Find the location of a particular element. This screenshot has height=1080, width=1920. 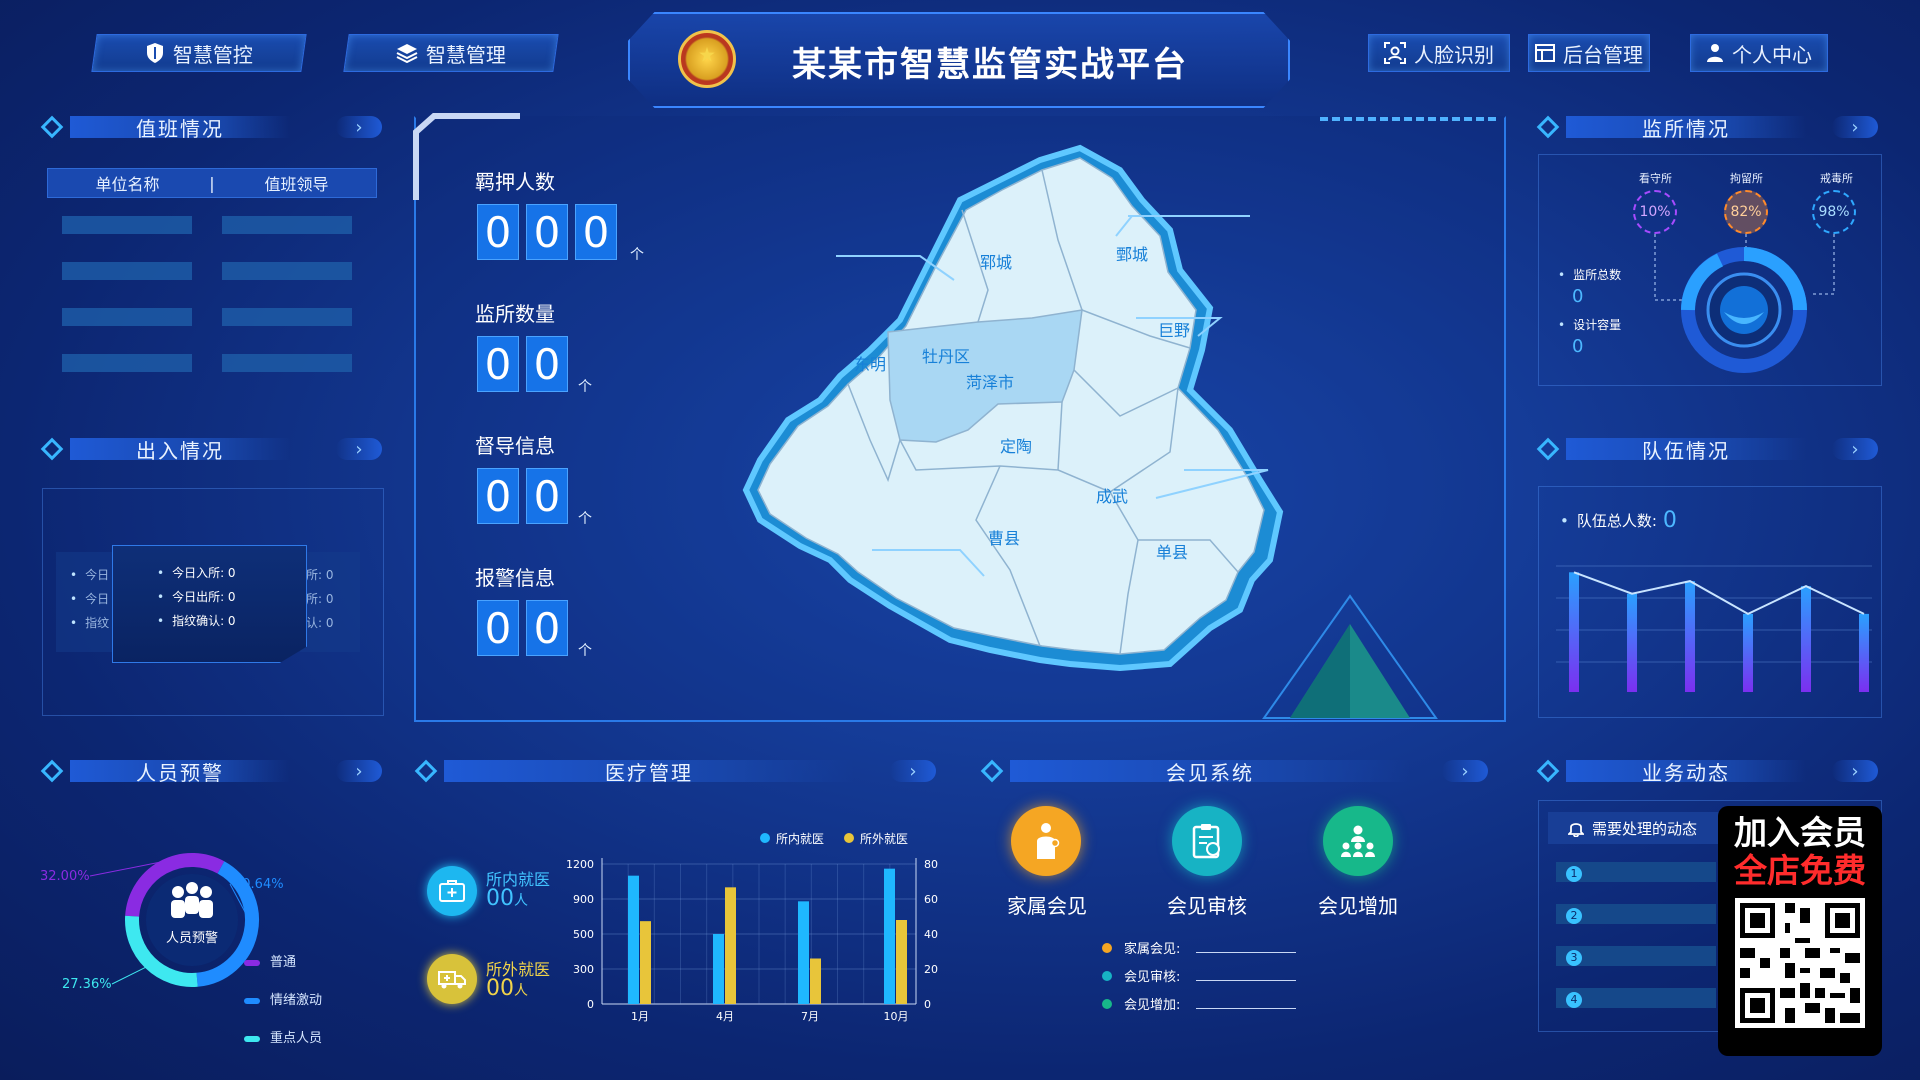

today-out: 今日出所: 0 is located at coordinates (231, 600).